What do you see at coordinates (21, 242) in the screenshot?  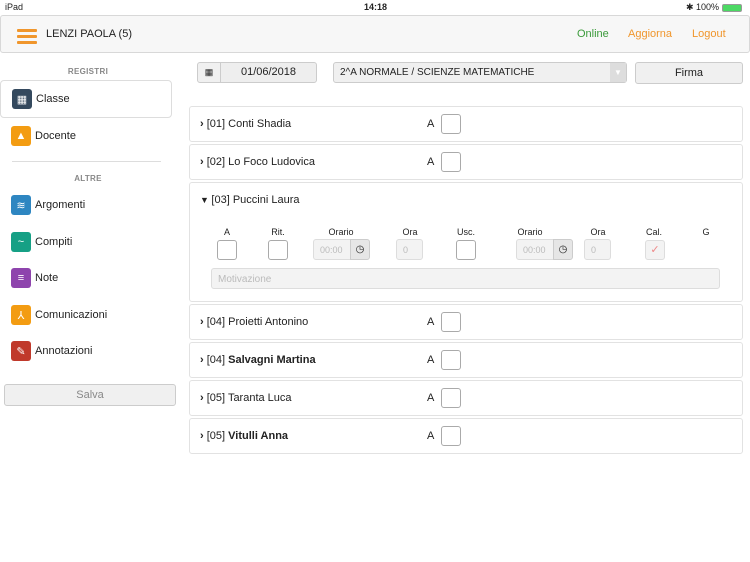 I see `homework-icon: ~` at bounding box center [21, 242].